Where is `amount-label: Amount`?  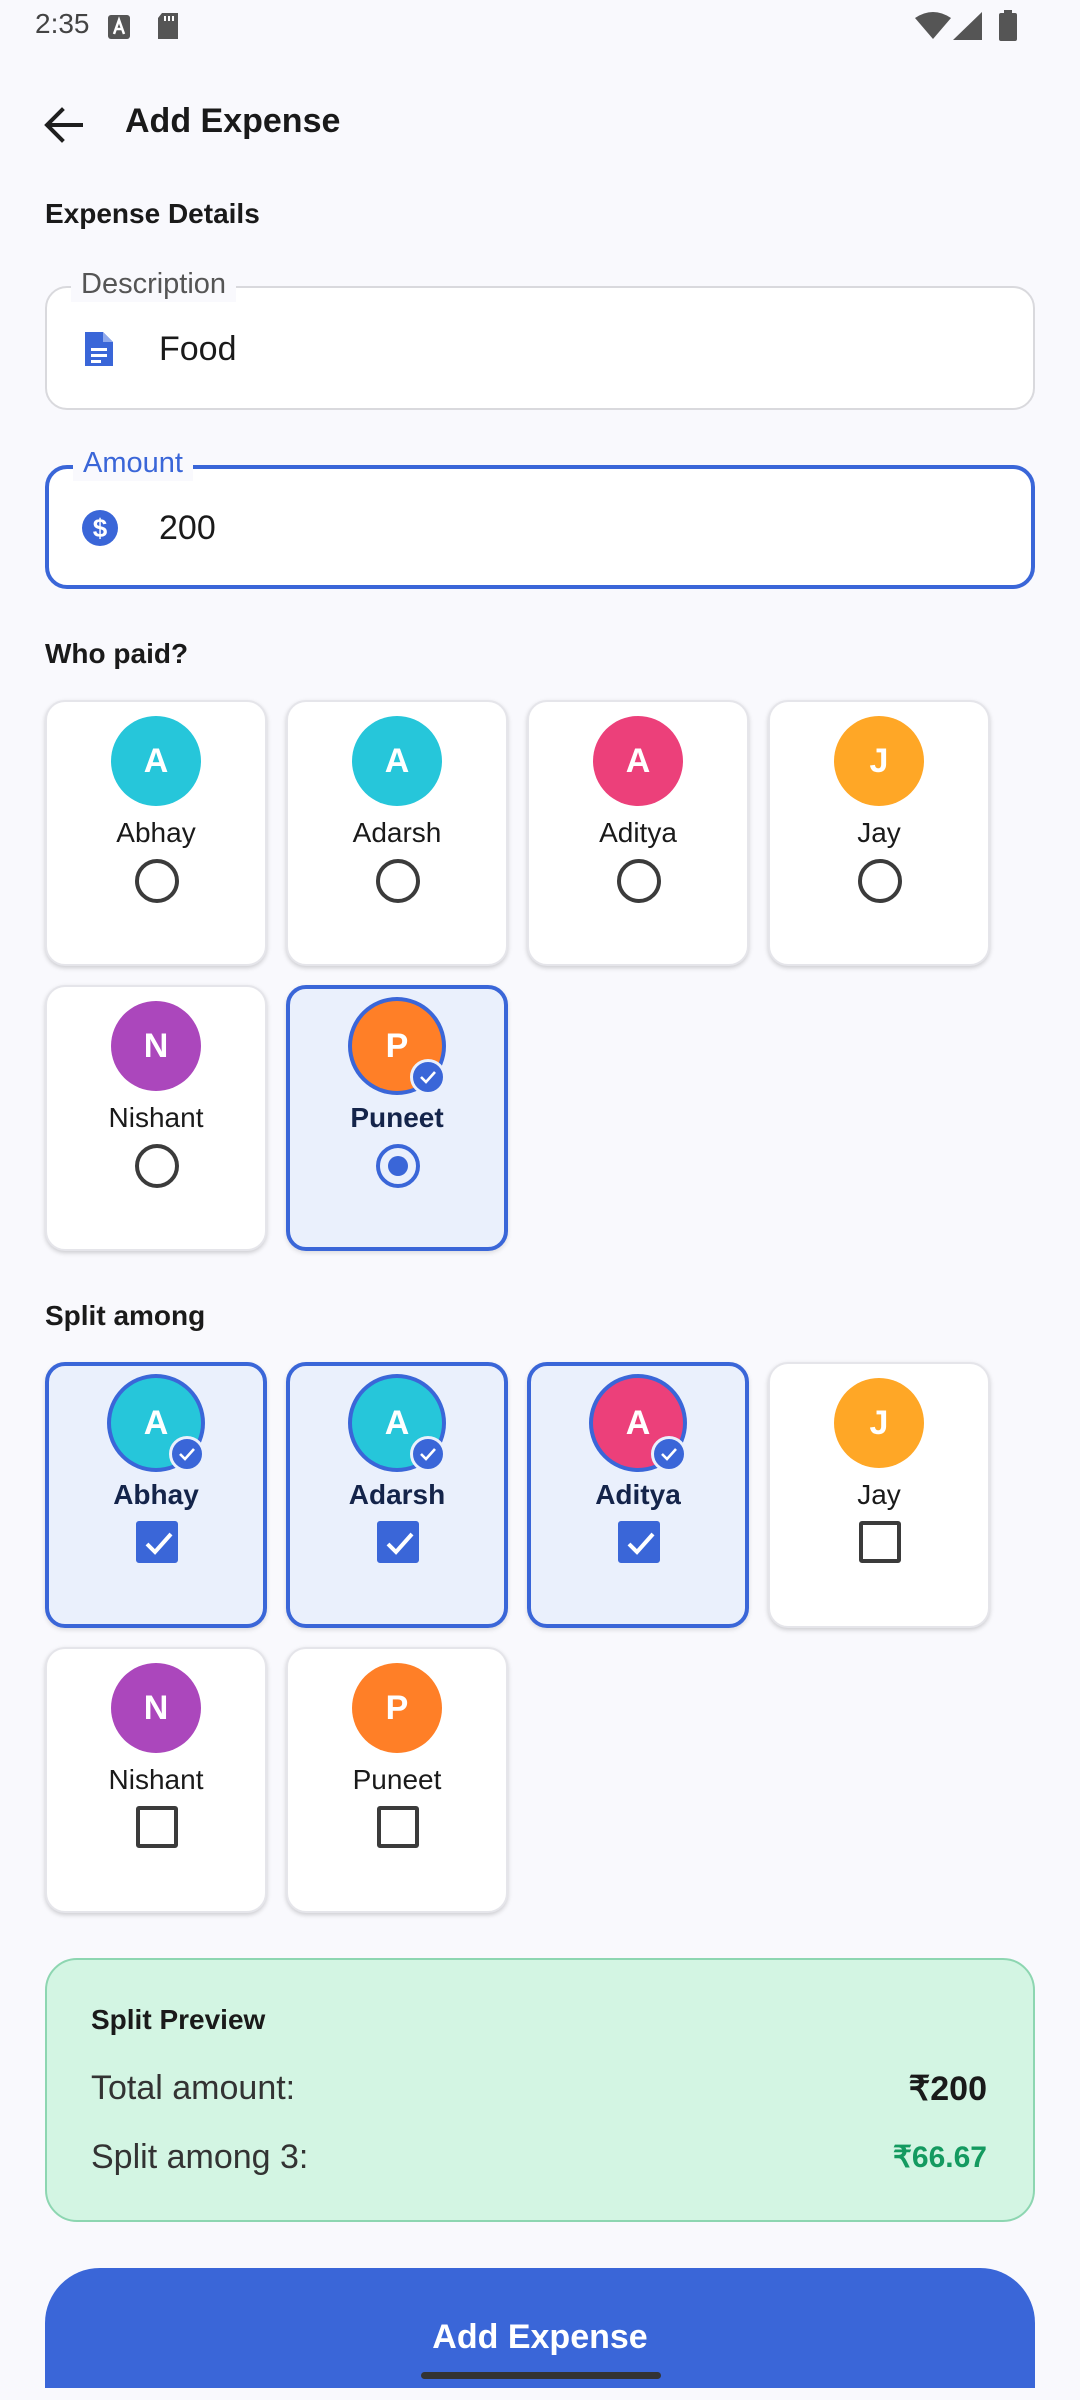 amount-label: Amount is located at coordinates (133, 463).